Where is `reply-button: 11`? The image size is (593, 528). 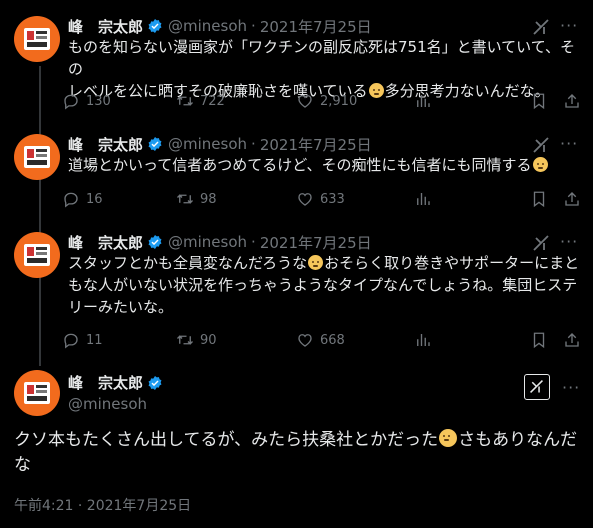
reply-button: 11 is located at coordinates (82, 340).